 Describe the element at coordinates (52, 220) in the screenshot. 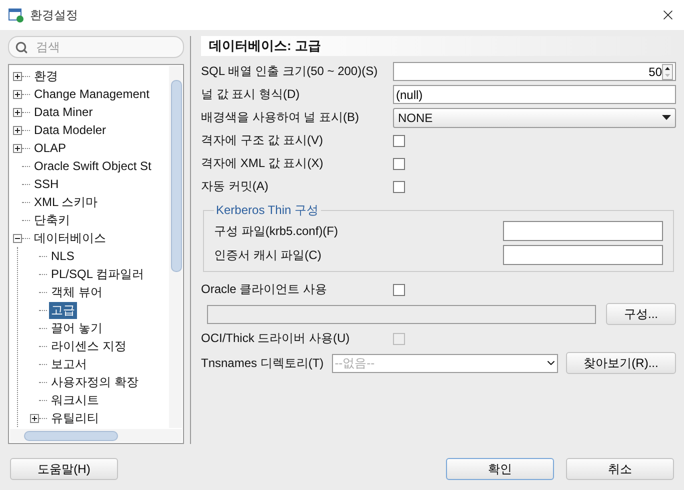

I see `tree-item: 단축키` at that location.